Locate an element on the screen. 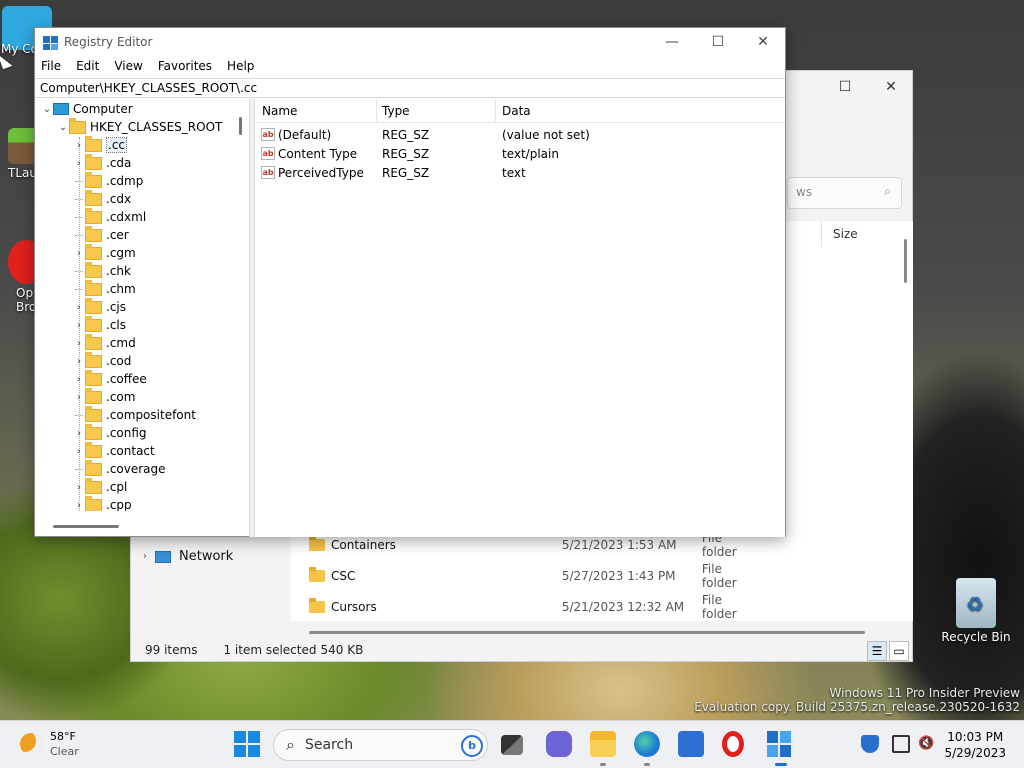 The width and height of the screenshot is (1024, 768). clock: 10:03 PM 5/29/2023 is located at coordinates (975, 745).